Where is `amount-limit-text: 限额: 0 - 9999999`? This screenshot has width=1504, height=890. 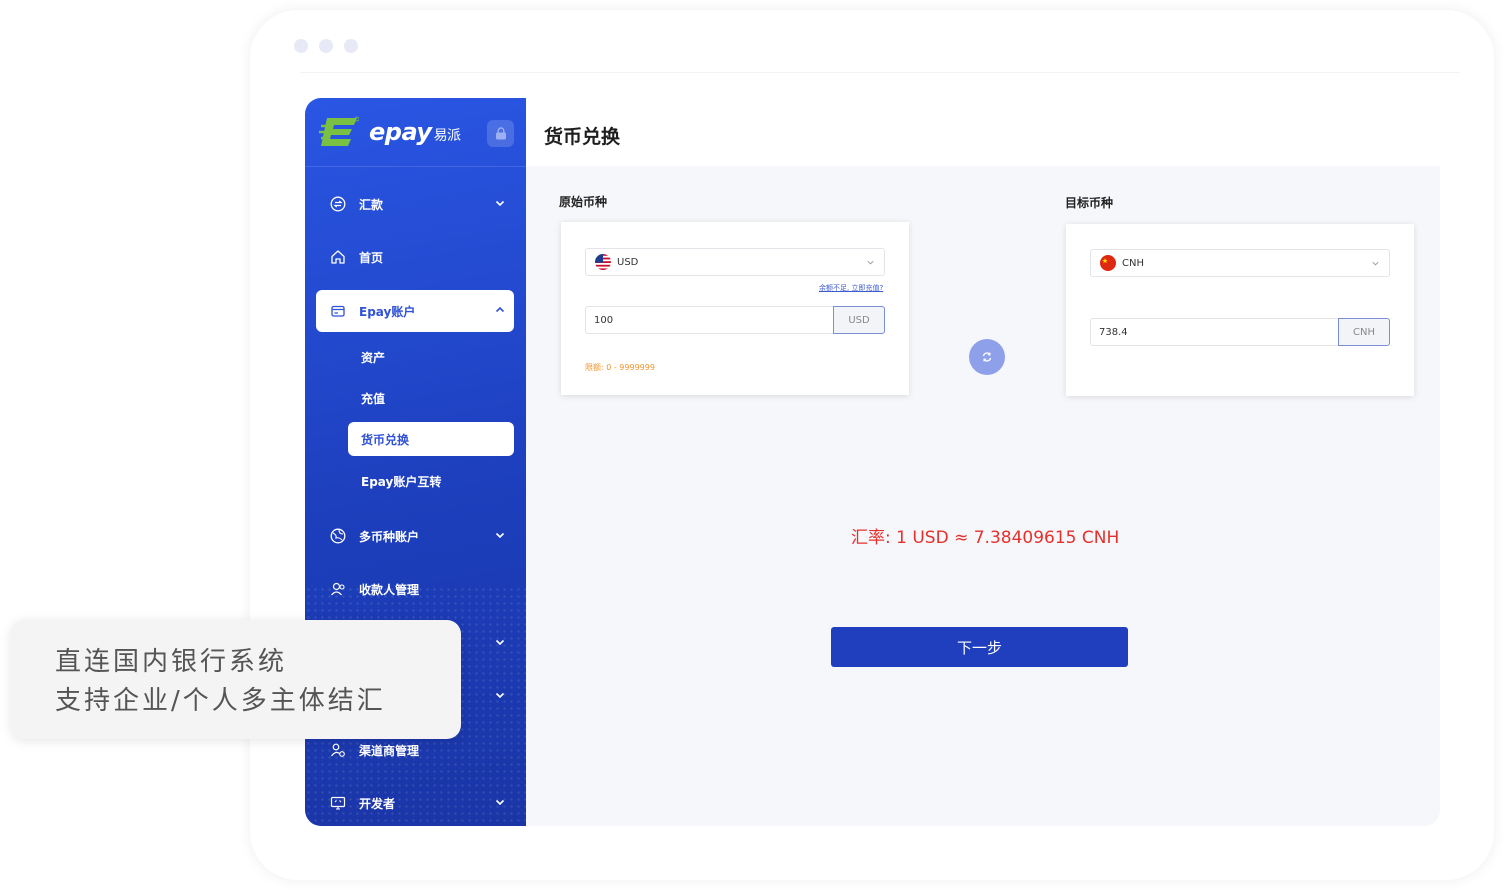 amount-limit-text: 限额: 0 - 9999999 is located at coordinates (620, 367).